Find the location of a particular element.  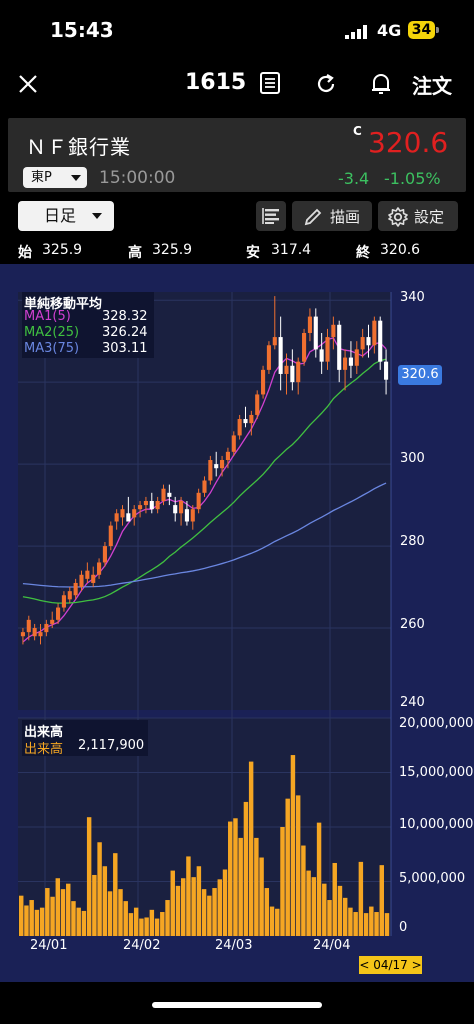

chart-toolbar: 日足 描画 設定 is located at coordinates (237, 216).